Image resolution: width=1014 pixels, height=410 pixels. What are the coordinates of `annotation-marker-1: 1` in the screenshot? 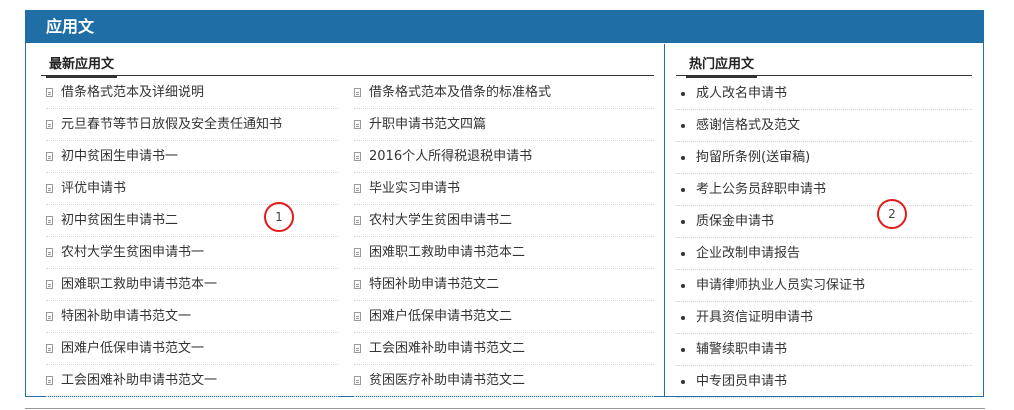 It's located at (279, 217).